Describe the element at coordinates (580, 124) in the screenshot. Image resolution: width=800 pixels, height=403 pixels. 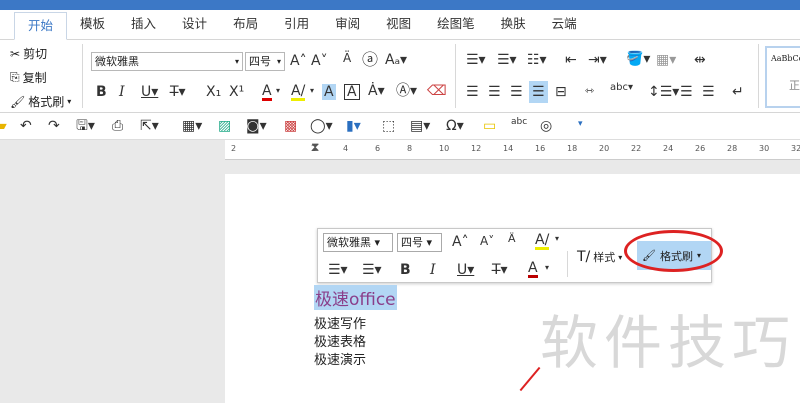
I see `customize-toolbar-icon: ▾` at that location.